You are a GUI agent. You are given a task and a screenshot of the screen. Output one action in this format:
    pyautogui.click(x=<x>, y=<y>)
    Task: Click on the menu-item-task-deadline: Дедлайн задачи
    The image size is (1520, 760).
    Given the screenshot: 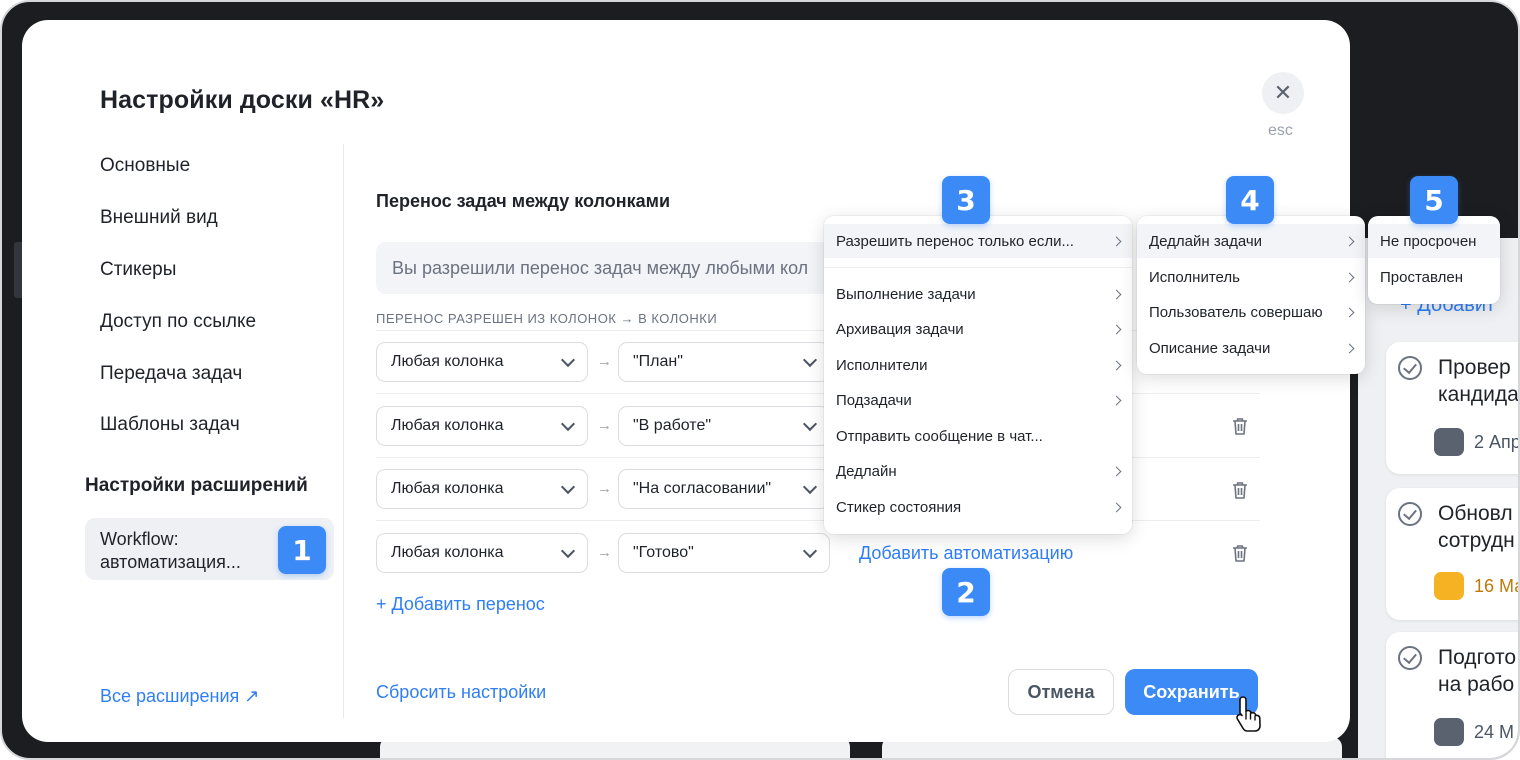 What is the action you would take?
    pyautogui.click(x=1251, y=241)
    